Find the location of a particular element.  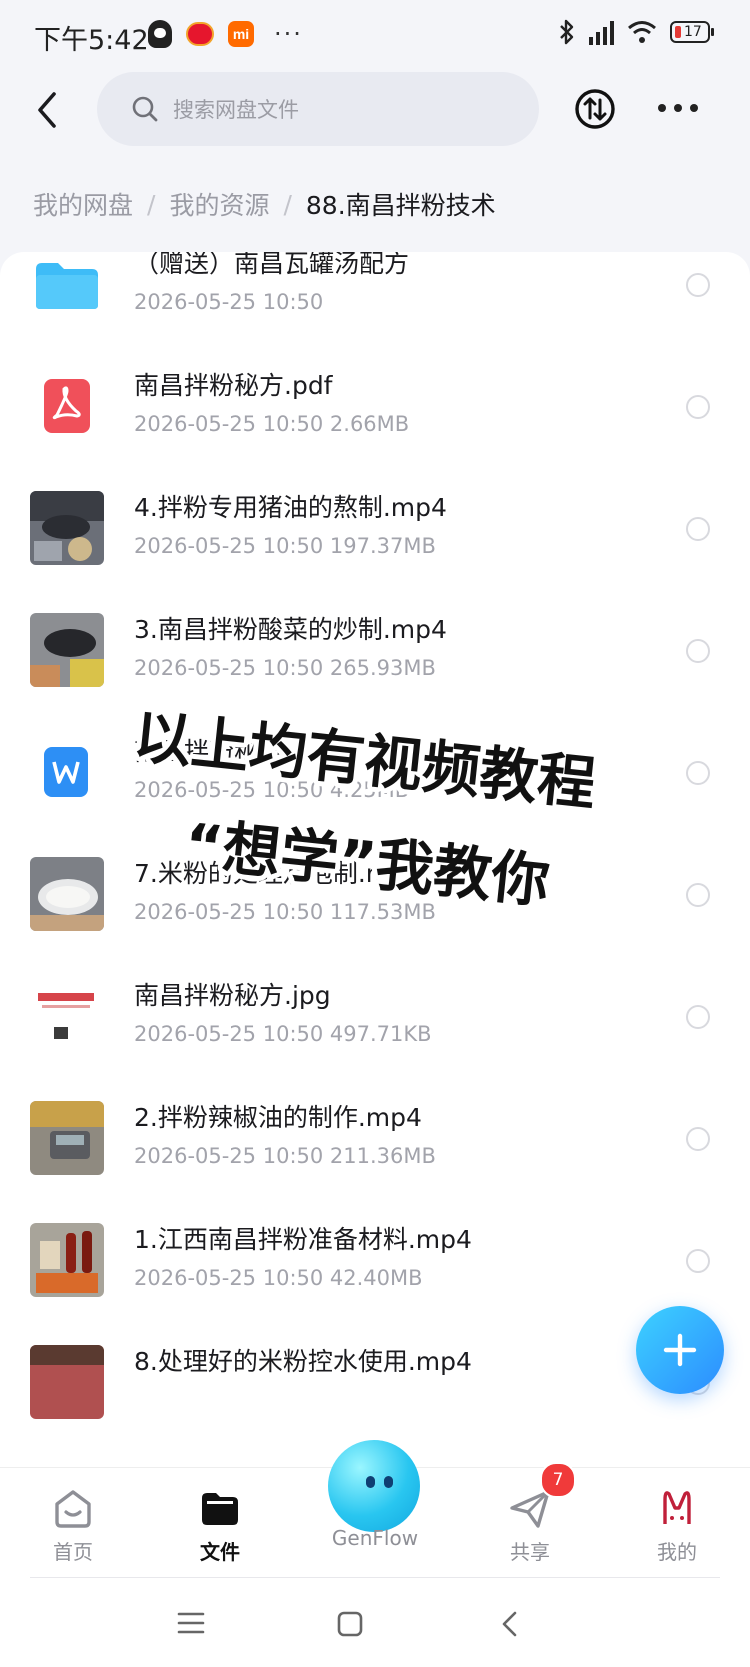

add-button is located at coordinates (680, 1350).